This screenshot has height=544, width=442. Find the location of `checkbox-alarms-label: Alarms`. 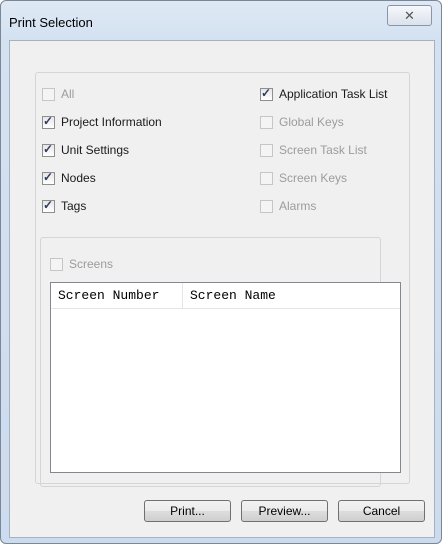

checkbox-alarms-label: Alarms is located at coordinates (298, 206).